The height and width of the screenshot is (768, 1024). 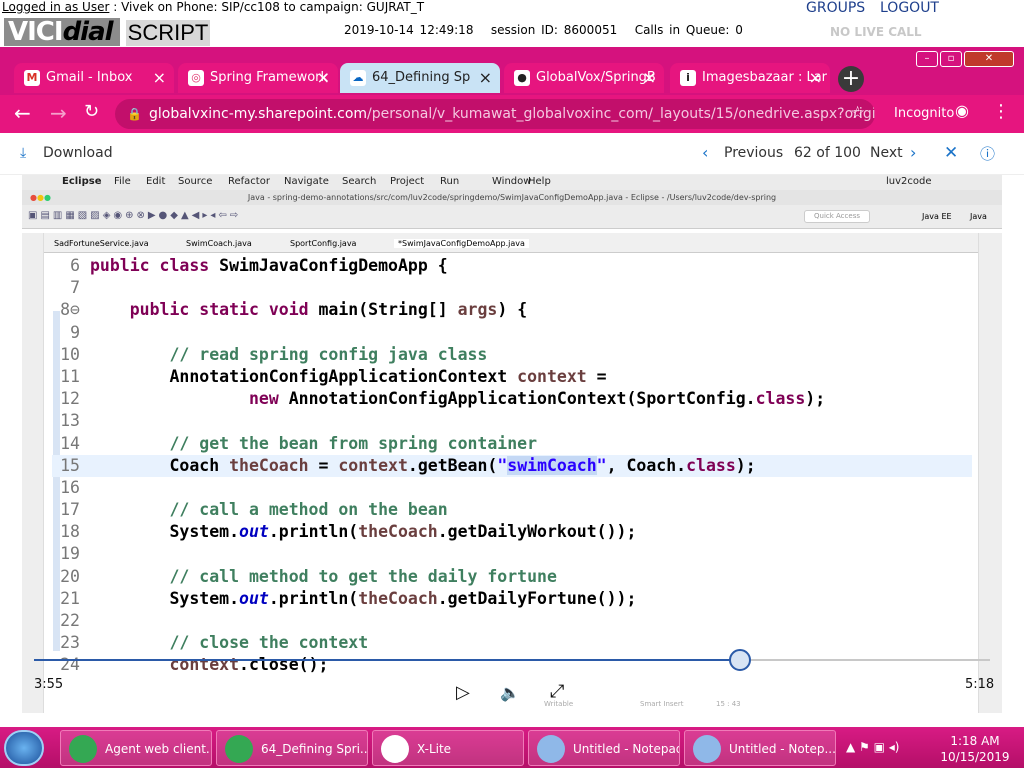 What do you see at coordinates (837, 216) in the screenshot?
I see `quick-access-input: Quick Access` at bounding box center [837, 216].